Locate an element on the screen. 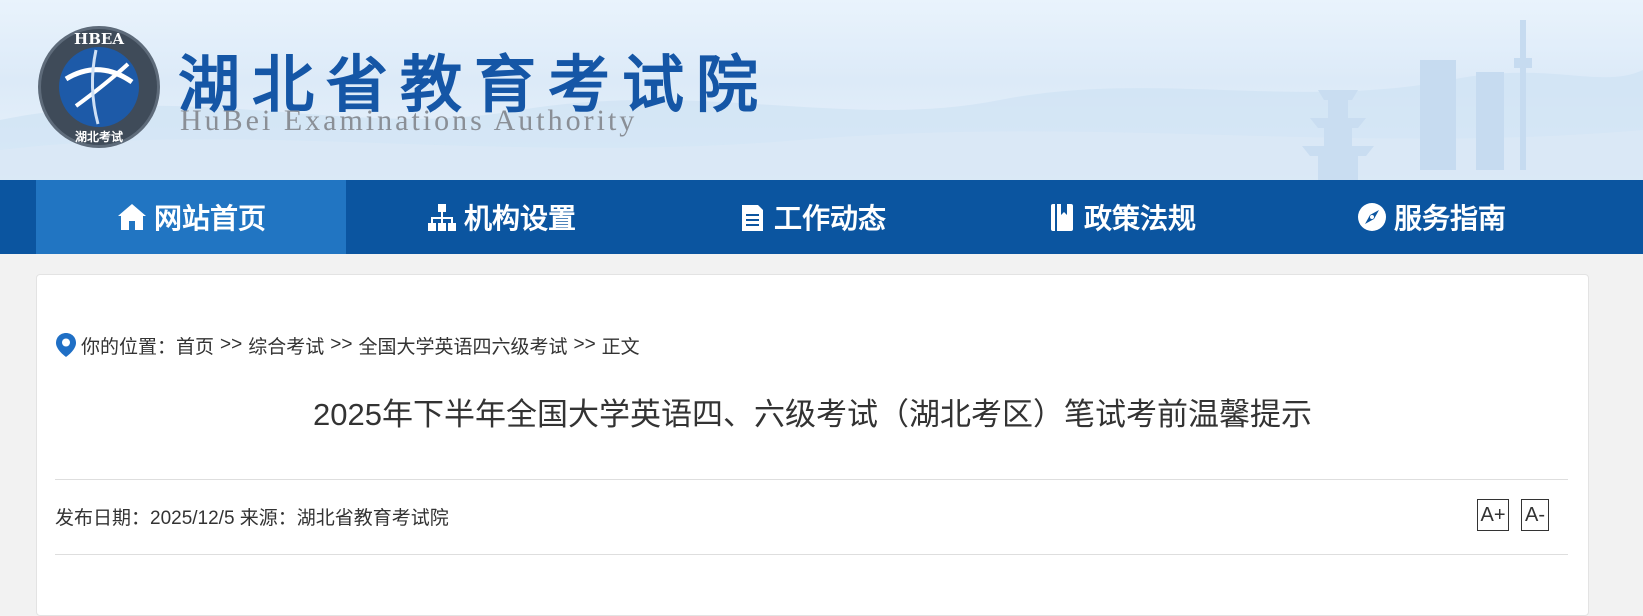 The width and height of the screenshot is (1643, 616). font-decrease-button: A- is located at coordinates (1535, 515).